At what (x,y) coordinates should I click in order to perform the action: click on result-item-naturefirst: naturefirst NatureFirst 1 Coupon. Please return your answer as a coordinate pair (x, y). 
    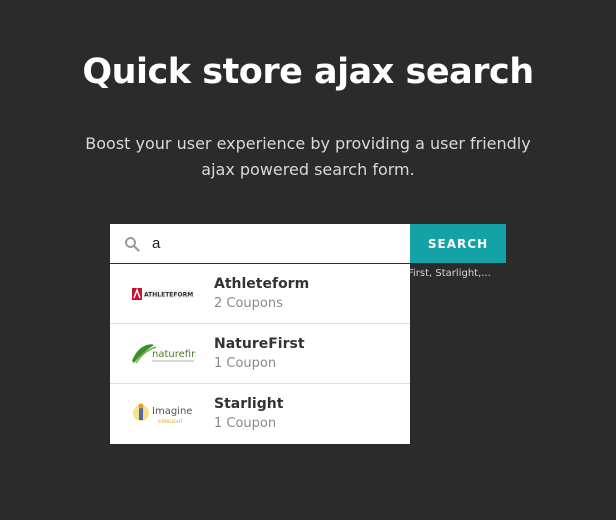
    Looking at the image, I should click on (260, 354).